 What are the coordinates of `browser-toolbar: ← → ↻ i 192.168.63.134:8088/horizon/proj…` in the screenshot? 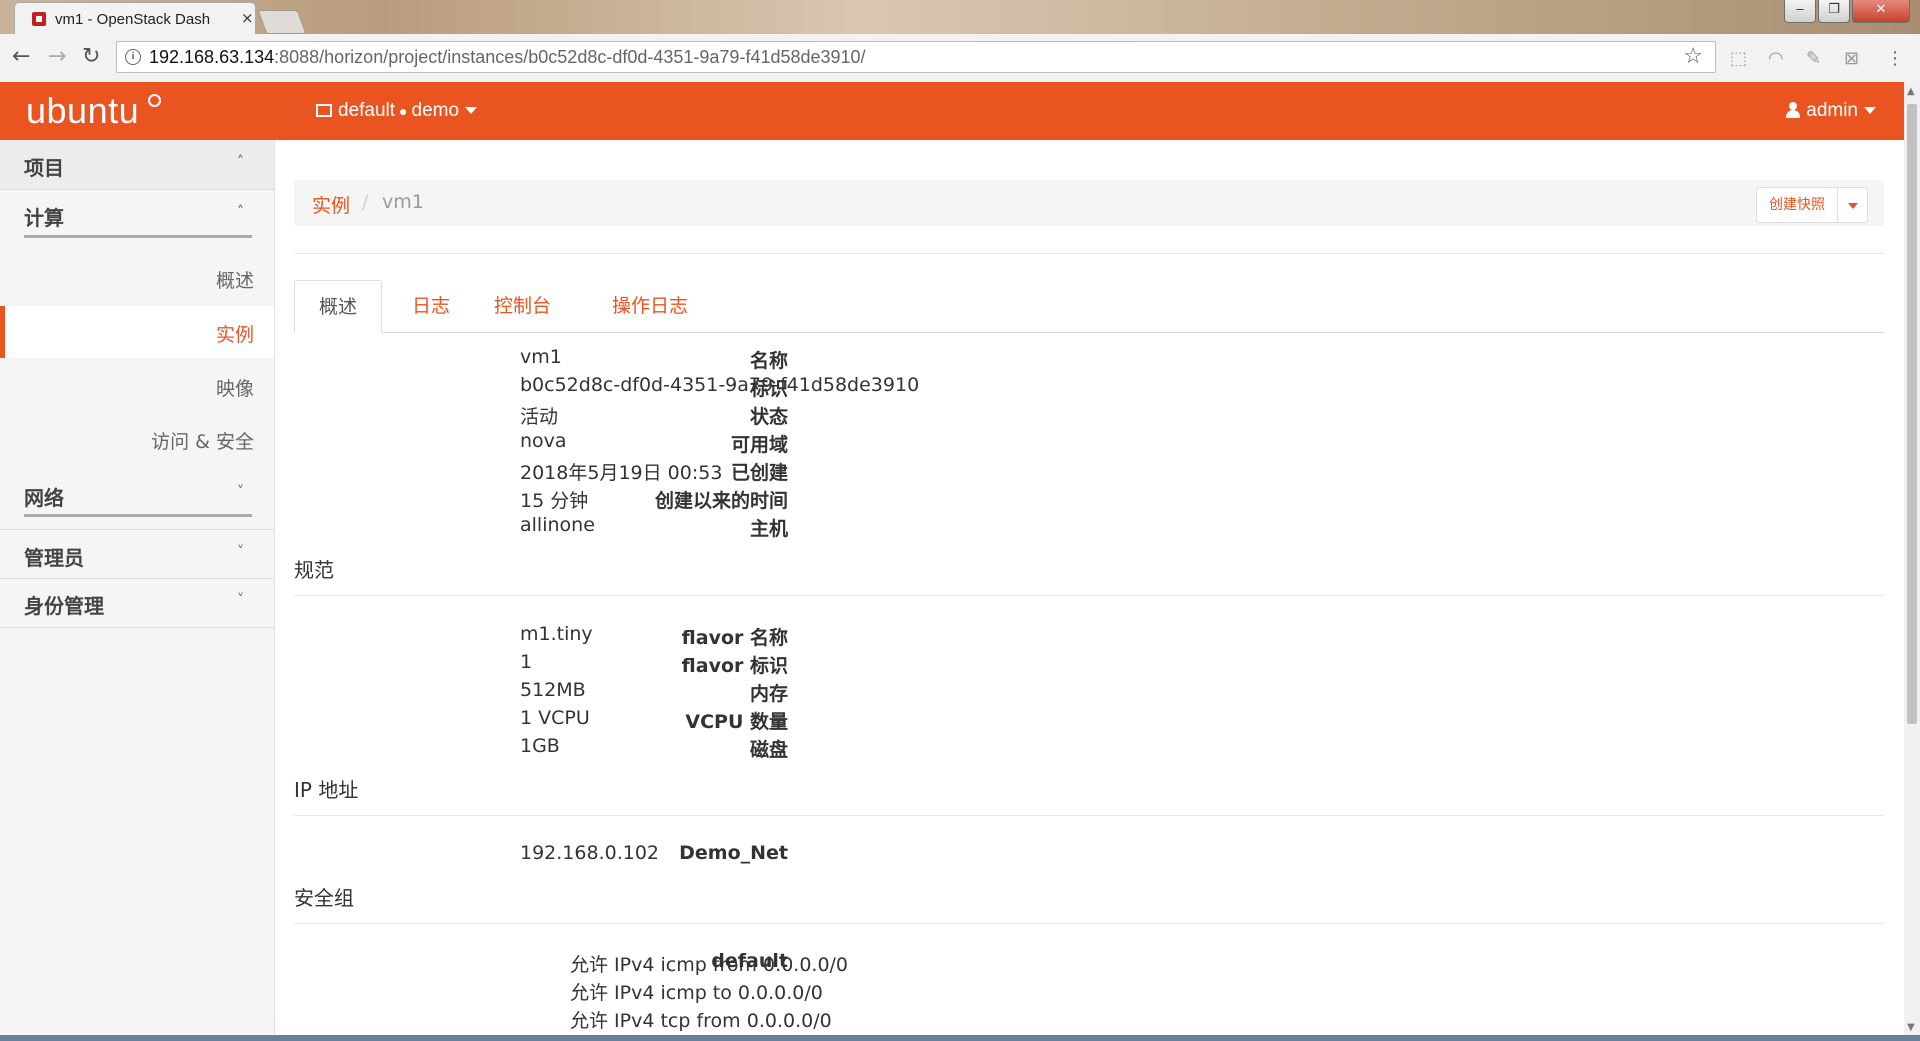 It's located at (960, 58).